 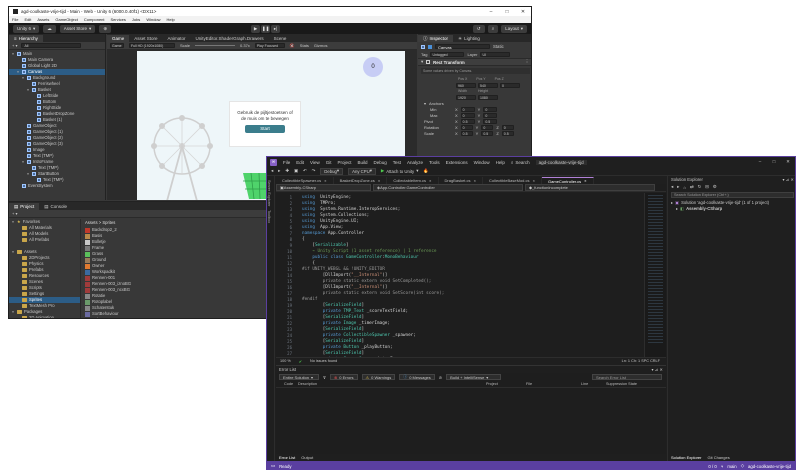 I want to click on error-list-column-header: Project, so click(x=492, y=384).